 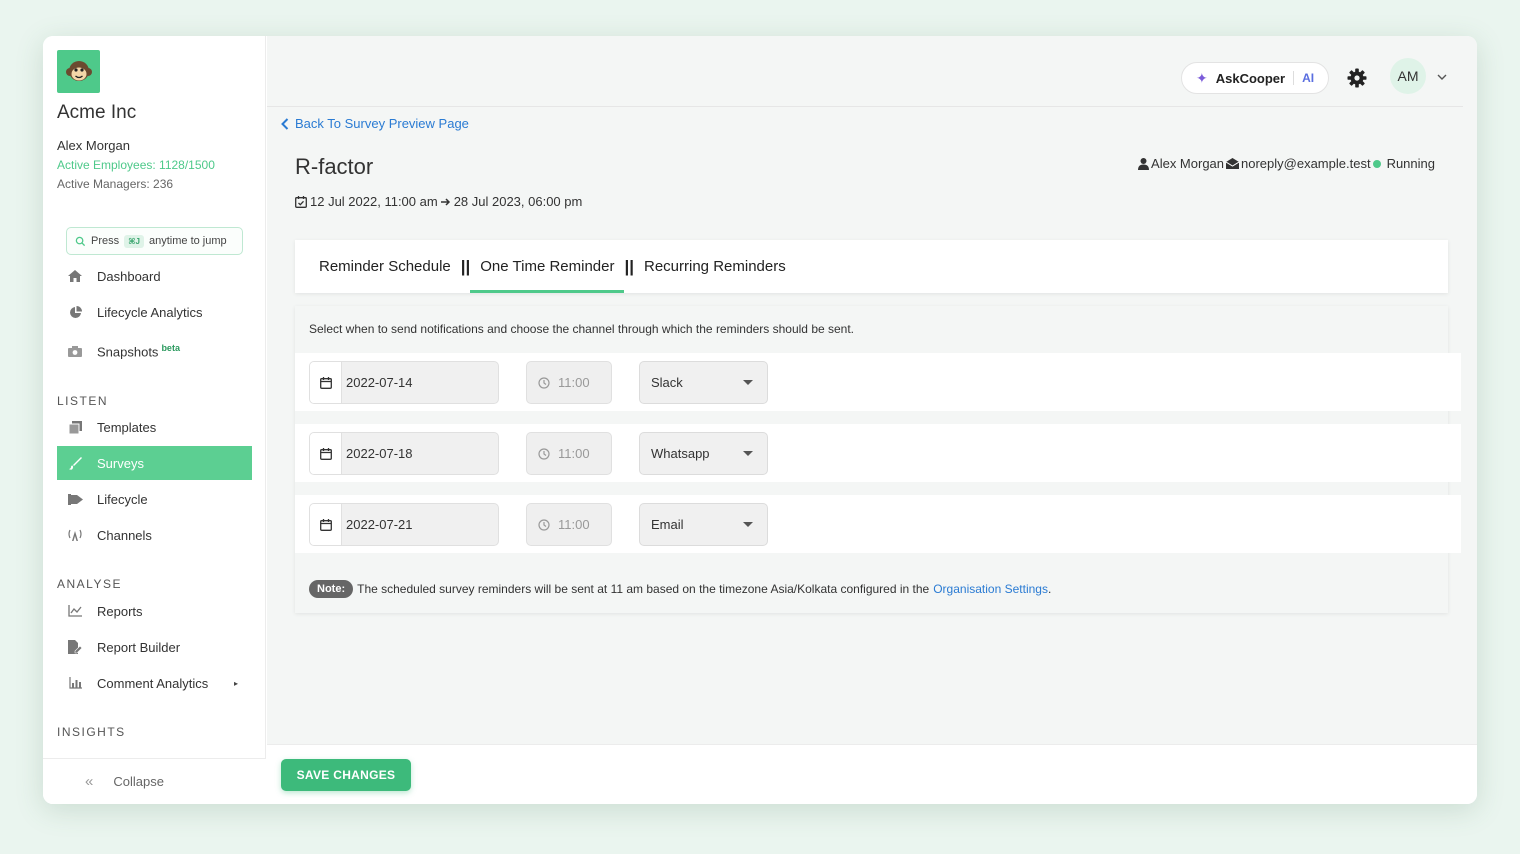 What do you see at coordinates (129, 276) in the screenshot?
I see `sidebar-item-label: Dashboard` at bounding box center [129, 276].